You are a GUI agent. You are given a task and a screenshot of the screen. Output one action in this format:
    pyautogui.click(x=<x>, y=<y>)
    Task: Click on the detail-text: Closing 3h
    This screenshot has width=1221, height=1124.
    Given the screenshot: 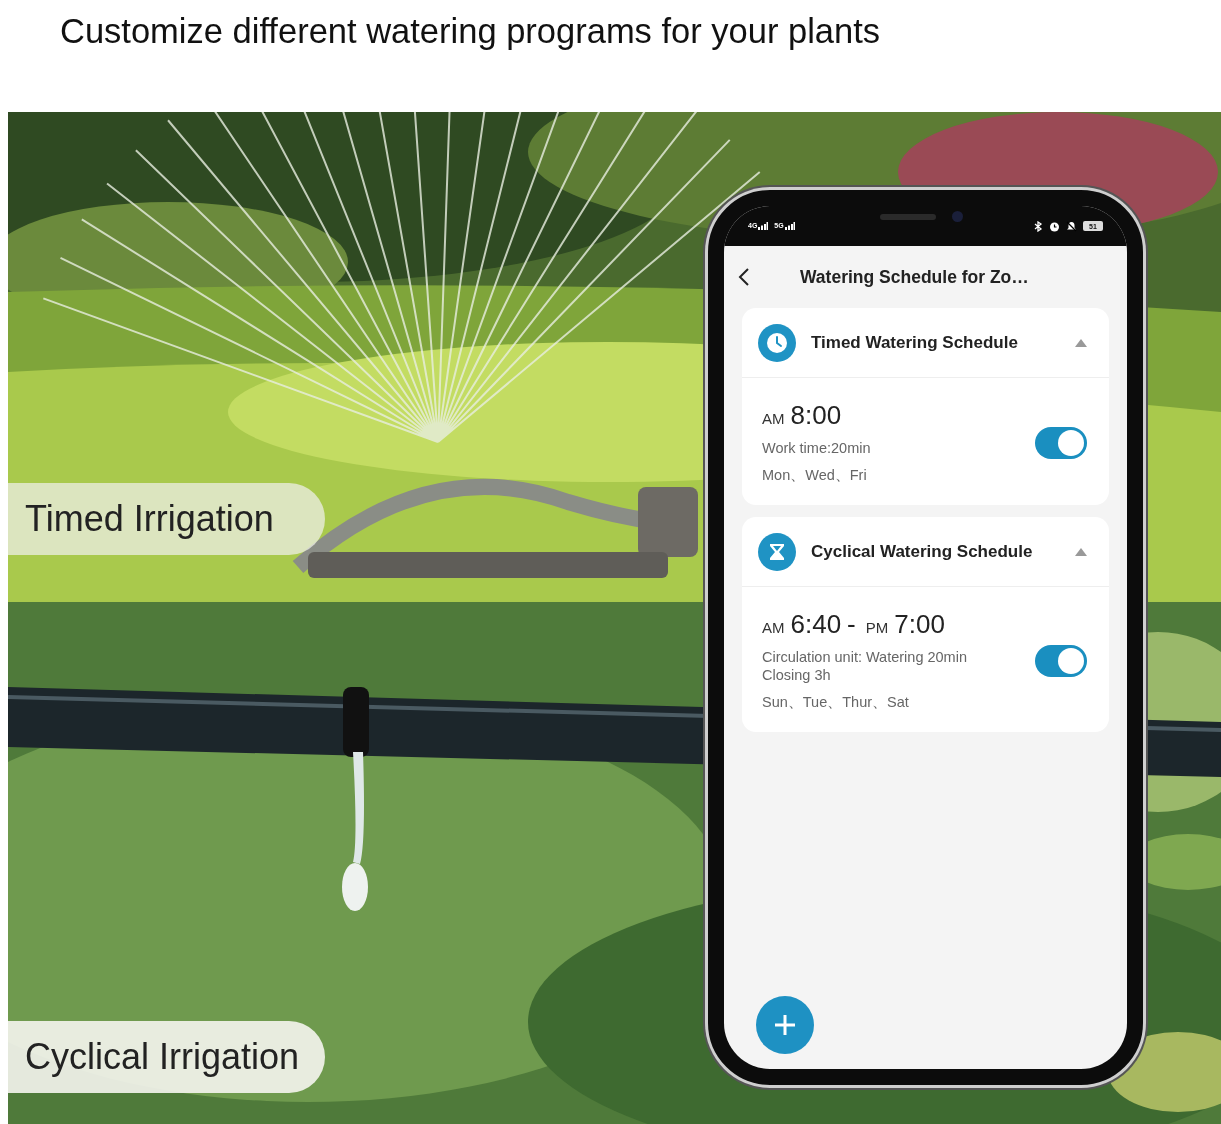 What is the action you would take?
    pyautogui.click(x=797, y=675)
    